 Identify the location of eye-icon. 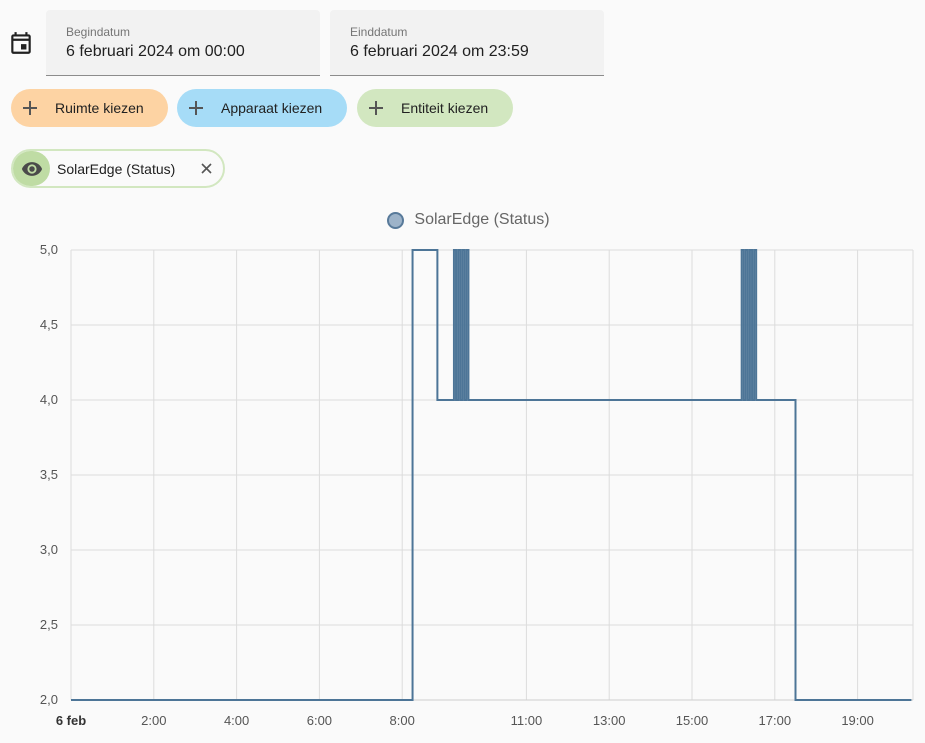
(31, 168).